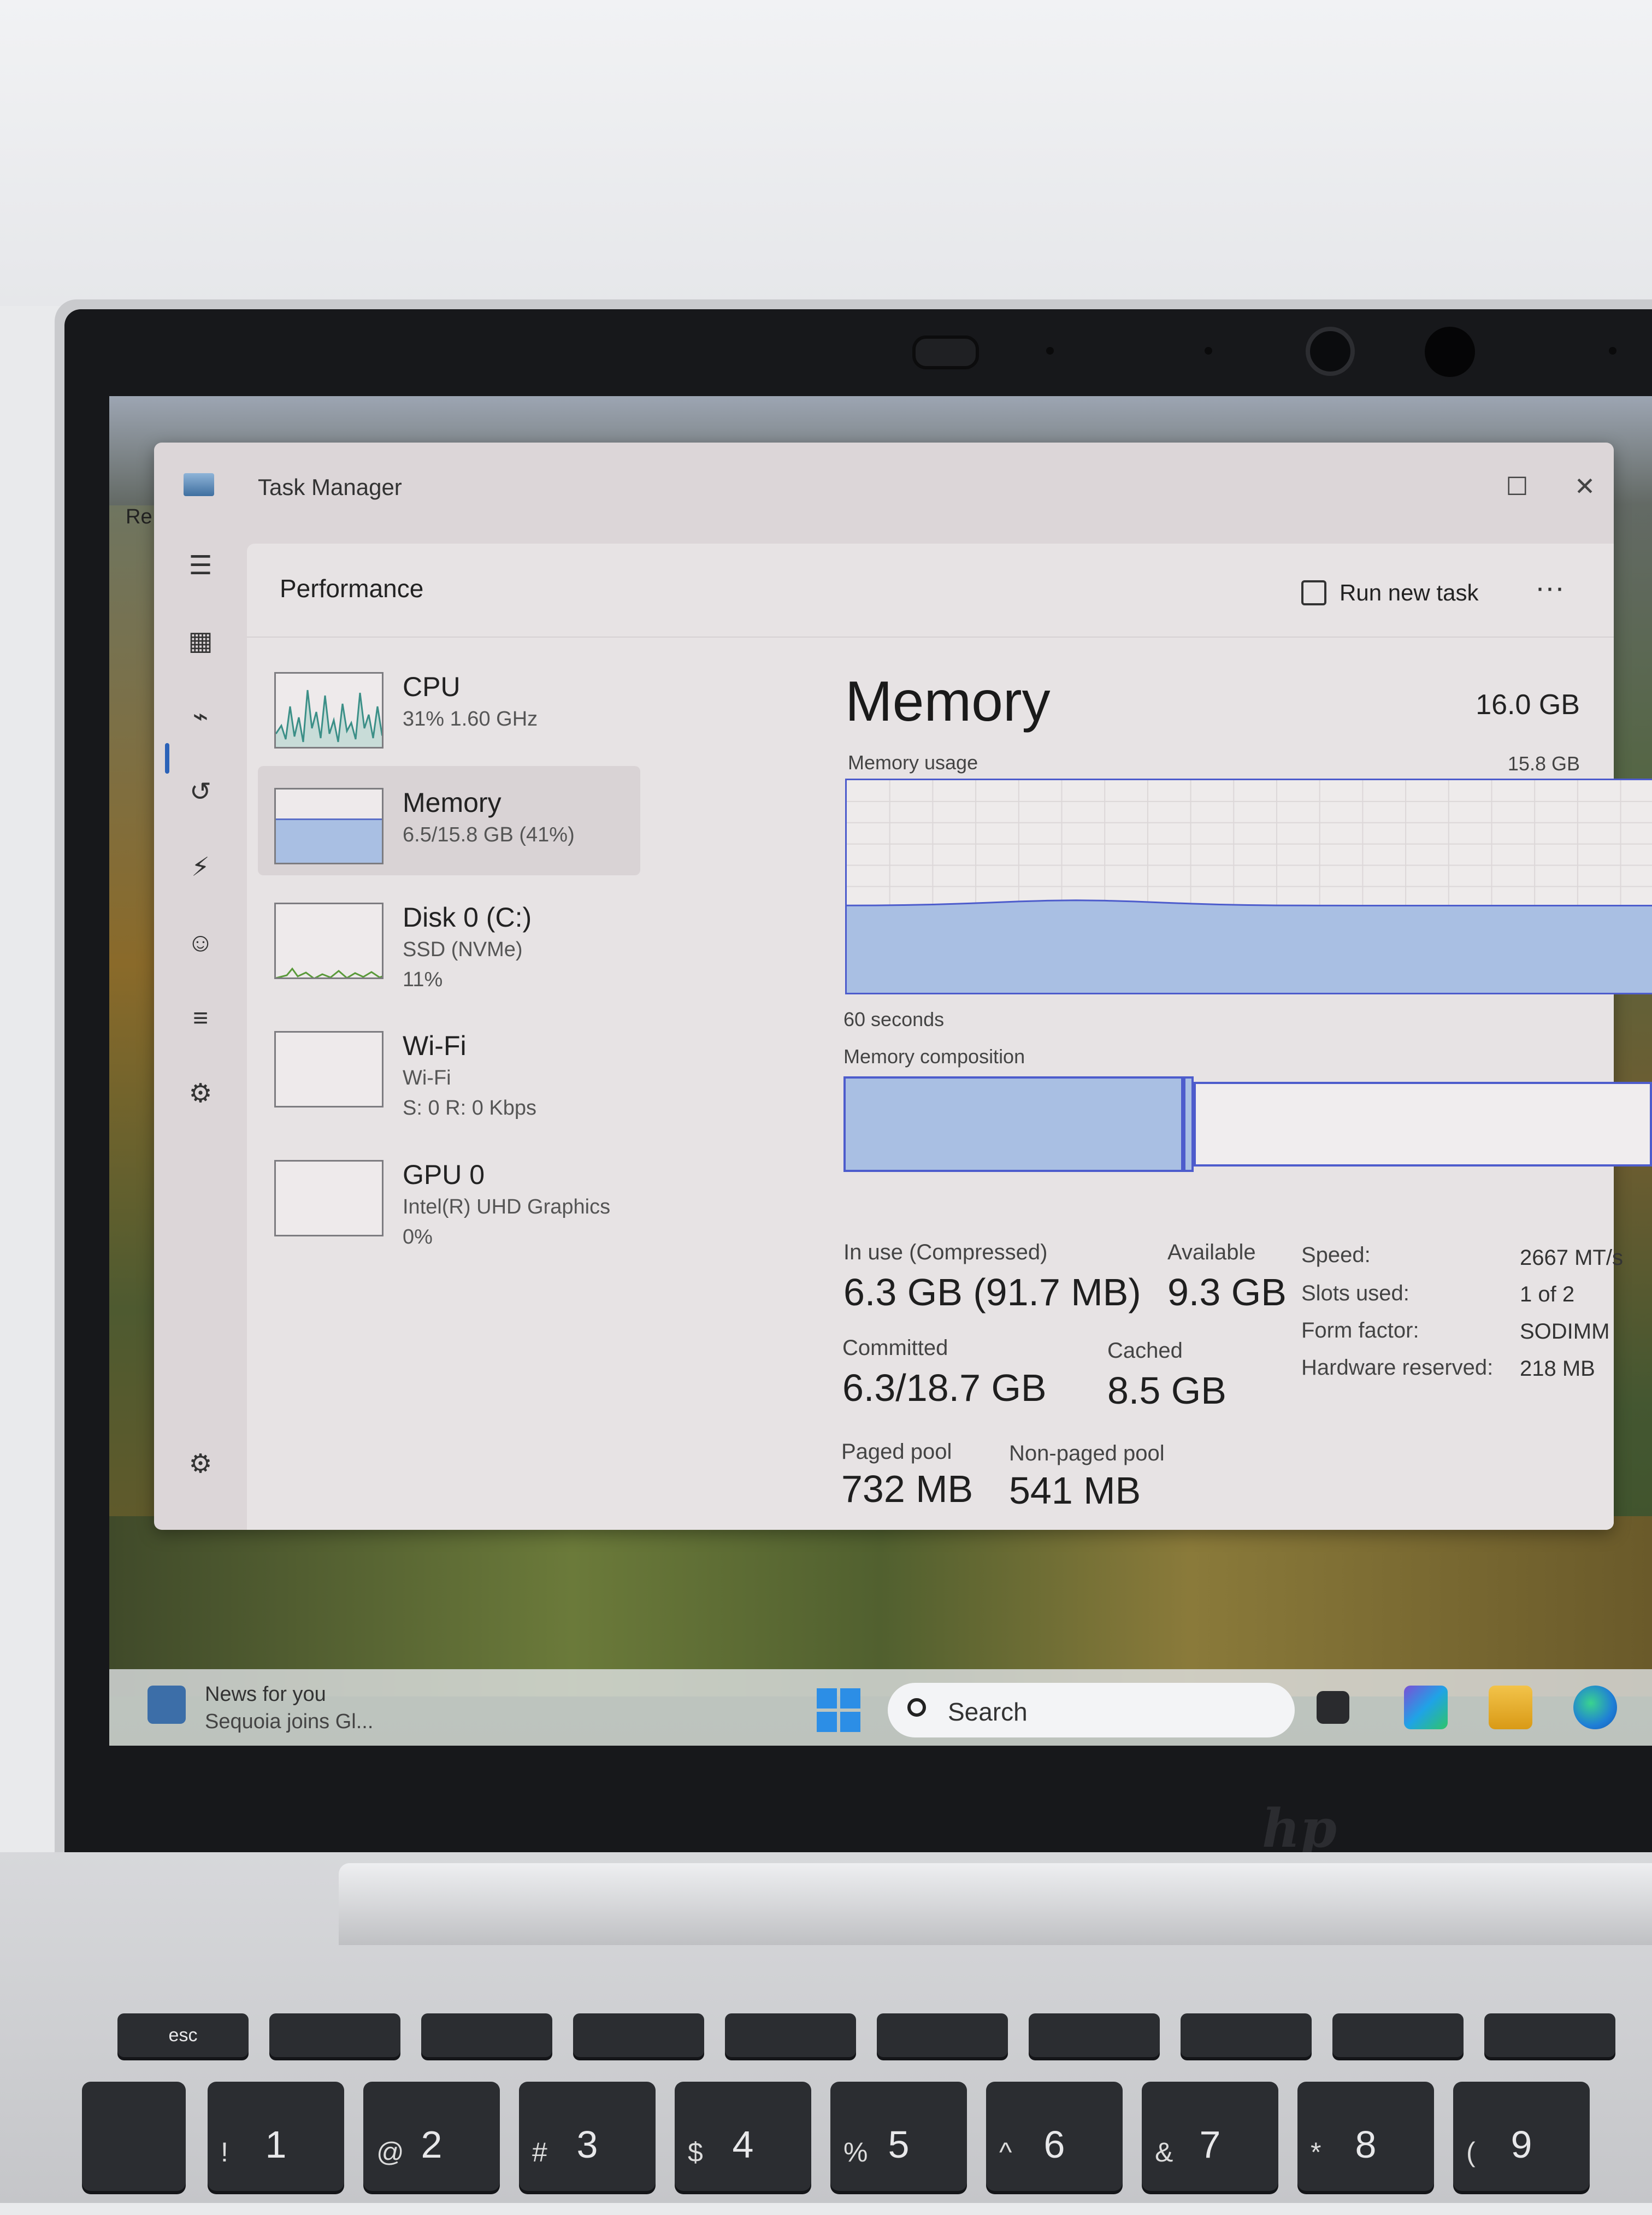  Describe the element at coordinates (1330, 351) in the screenshot. I see `webcam-lens` at that location.